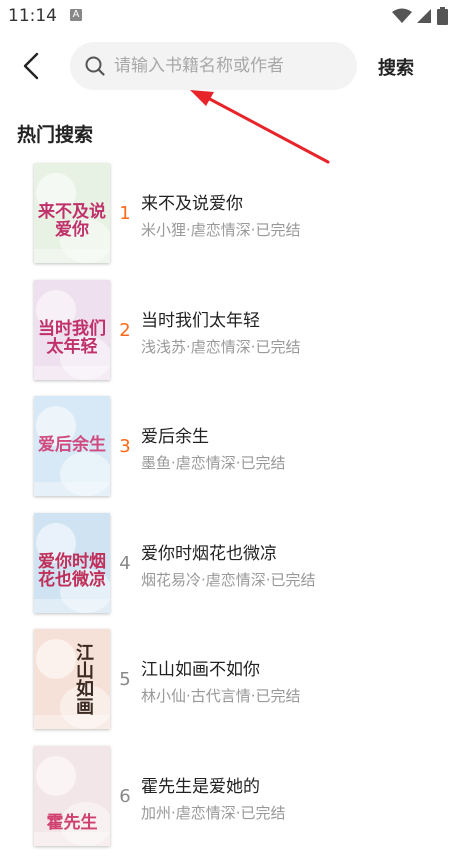 This screenshot has width=456, height=862. I want to click on book-item: 爱后余生 3 爱后余生 墨鱼·虐恋情深·已完结, so click(228, 454).